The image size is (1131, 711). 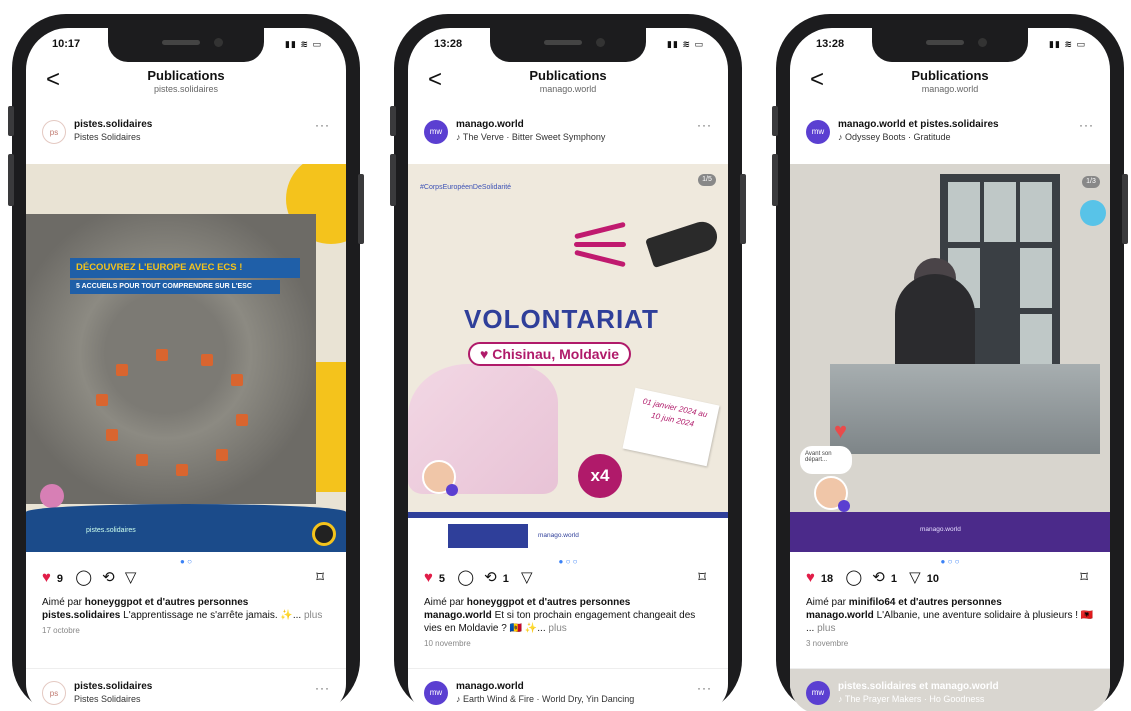 What do you see at coordinates (60, 579) in the screenshot?
I see `like-count: 9` at bounding box center [60, 579].